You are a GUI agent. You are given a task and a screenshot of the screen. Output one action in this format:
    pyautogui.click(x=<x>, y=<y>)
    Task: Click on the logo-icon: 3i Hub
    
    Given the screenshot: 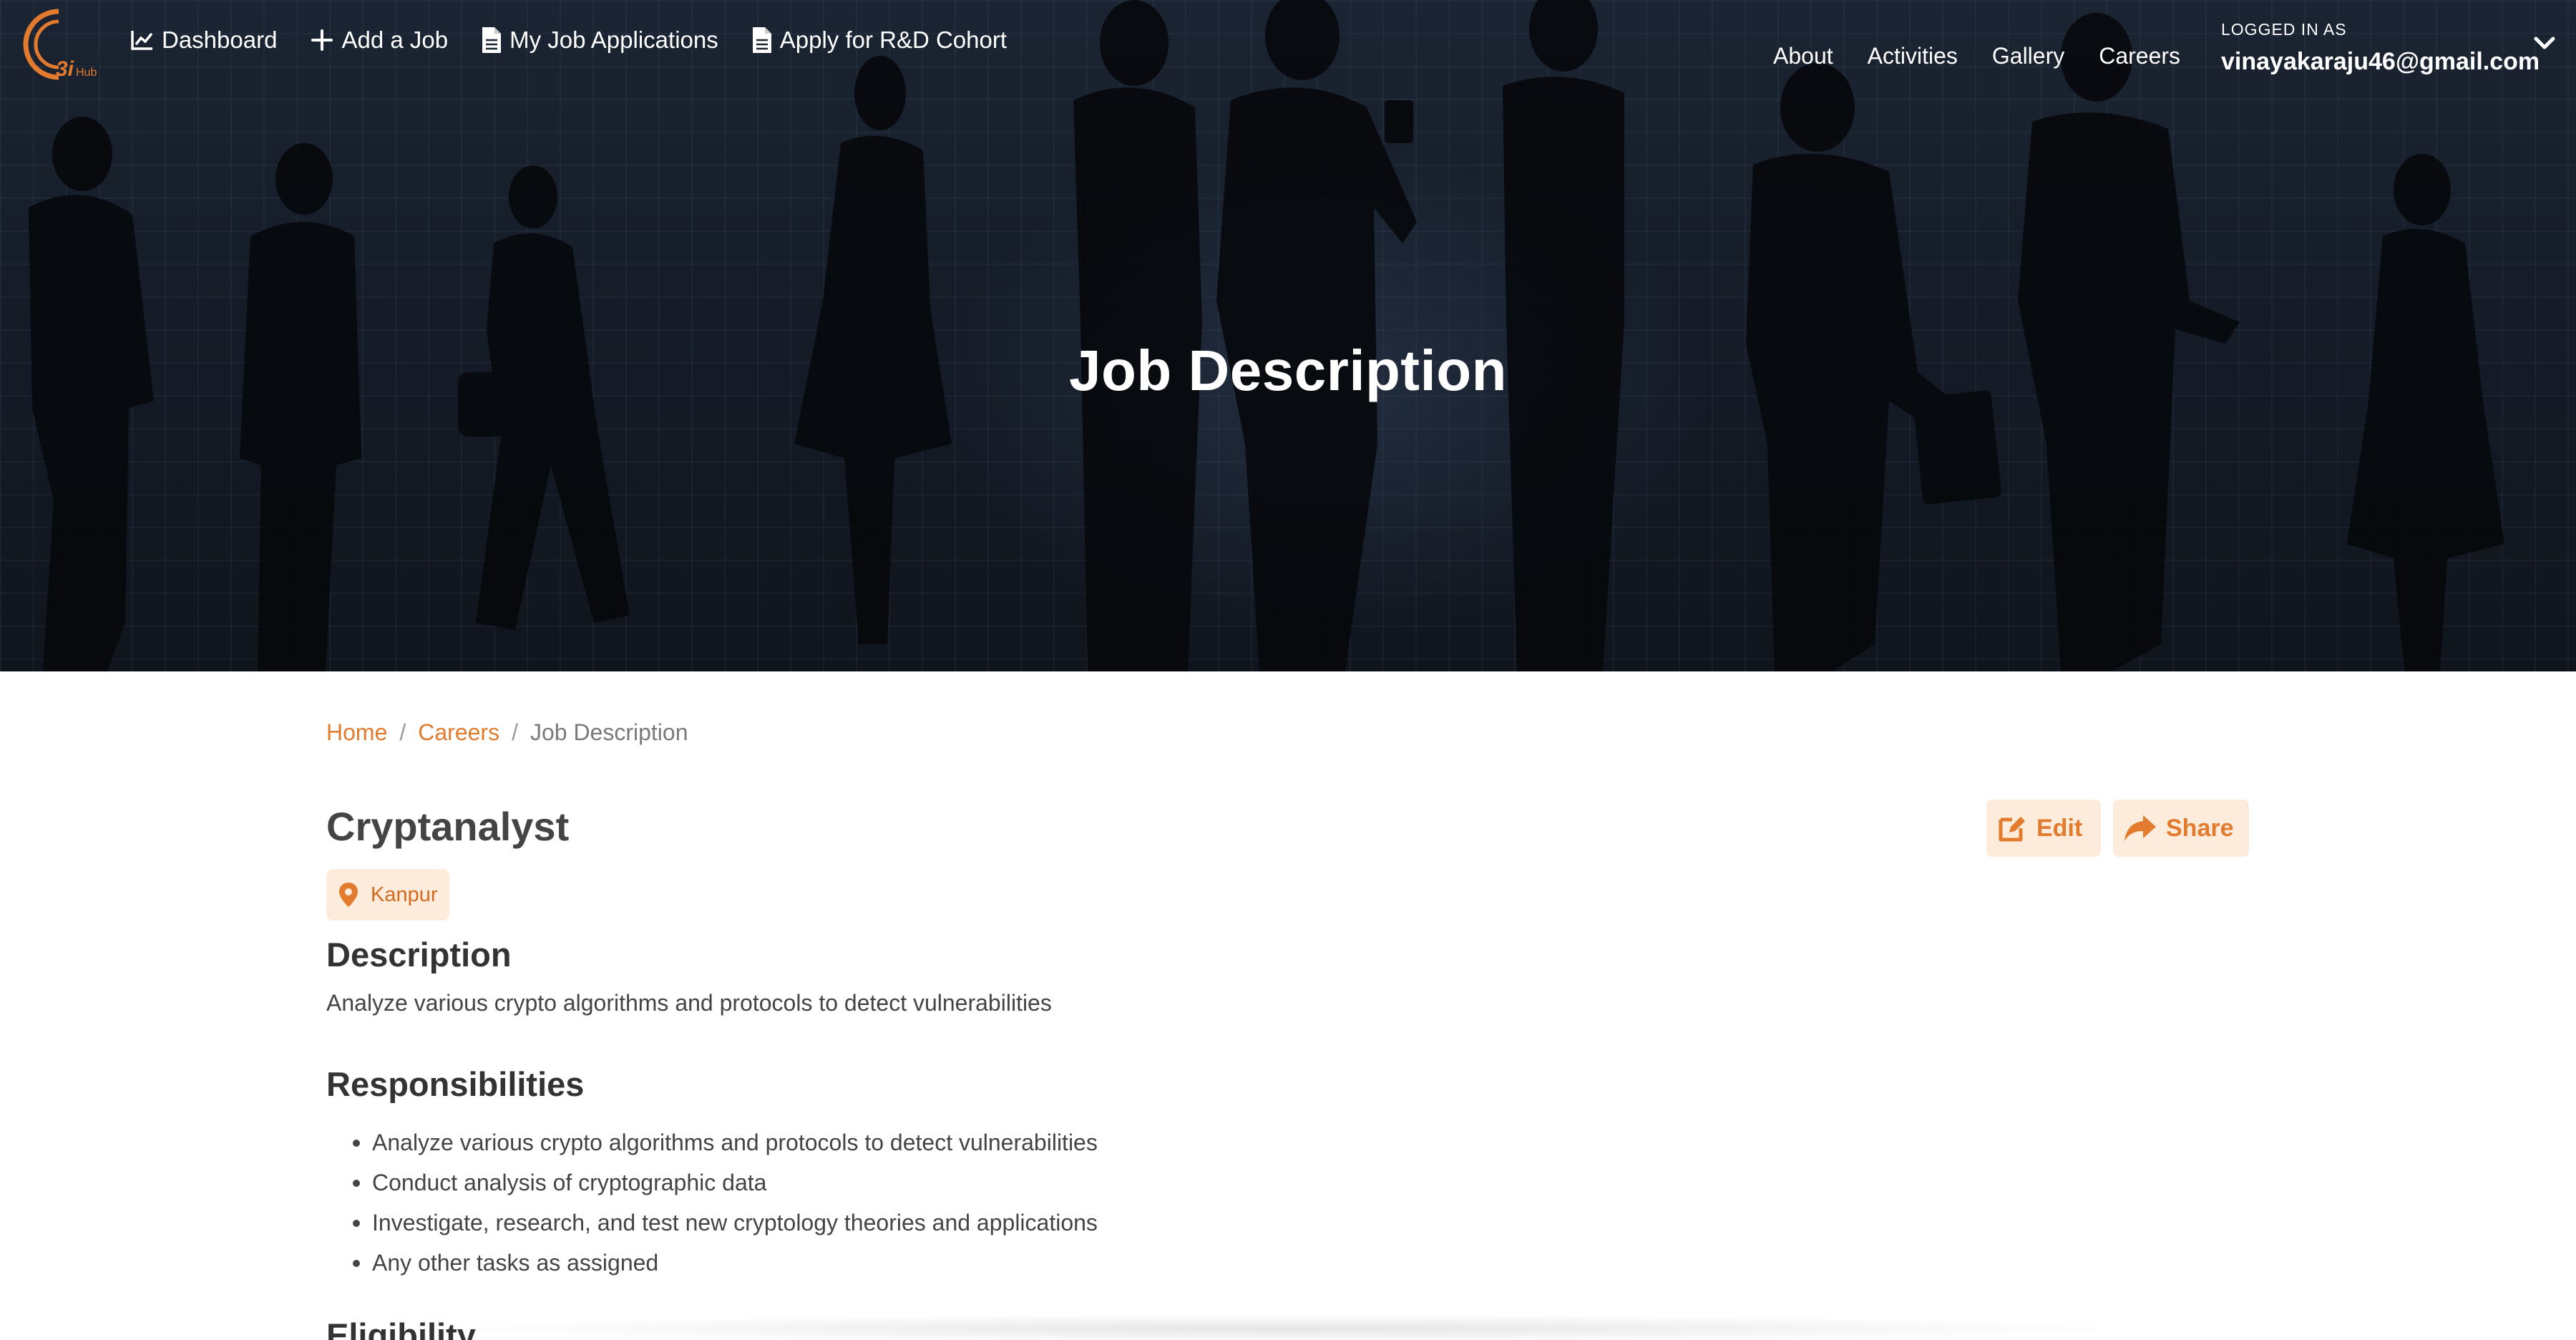 What is the action you would take?
    pyautogui.click(x=60, y=45)
    